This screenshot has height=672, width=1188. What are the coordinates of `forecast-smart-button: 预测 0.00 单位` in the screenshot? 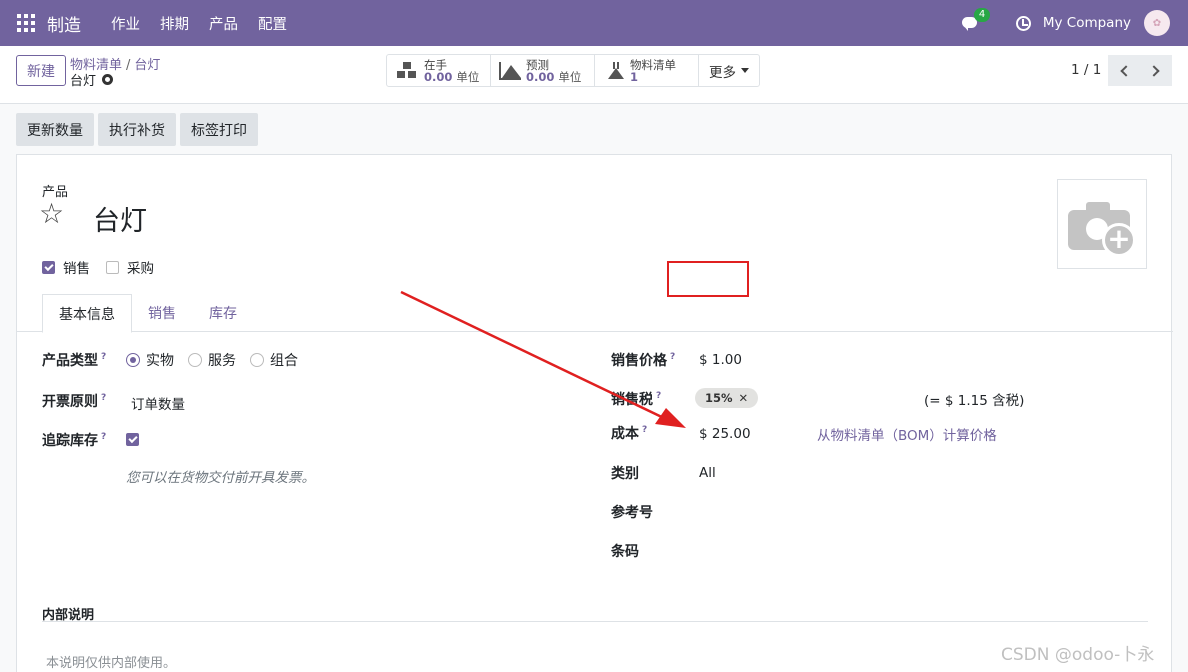 It's located at (543, 70).